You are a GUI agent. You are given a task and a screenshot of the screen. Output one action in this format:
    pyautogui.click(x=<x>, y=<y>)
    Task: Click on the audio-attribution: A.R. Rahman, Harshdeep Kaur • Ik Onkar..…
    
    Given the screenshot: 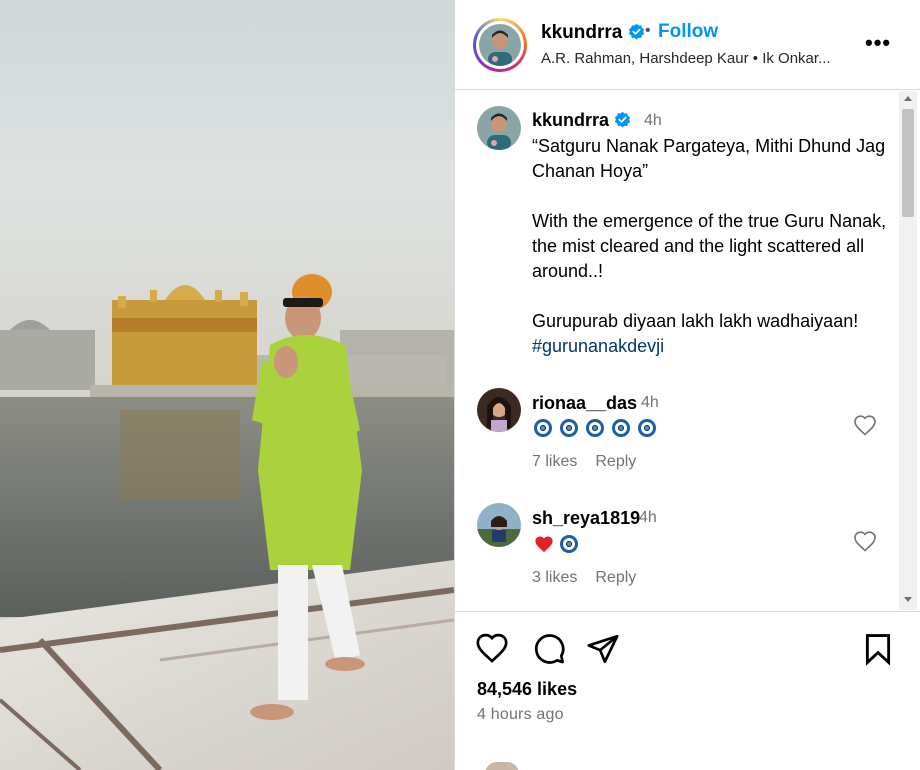 What is the action you would take?
    pyautogui.click(x=686, y=58)
    